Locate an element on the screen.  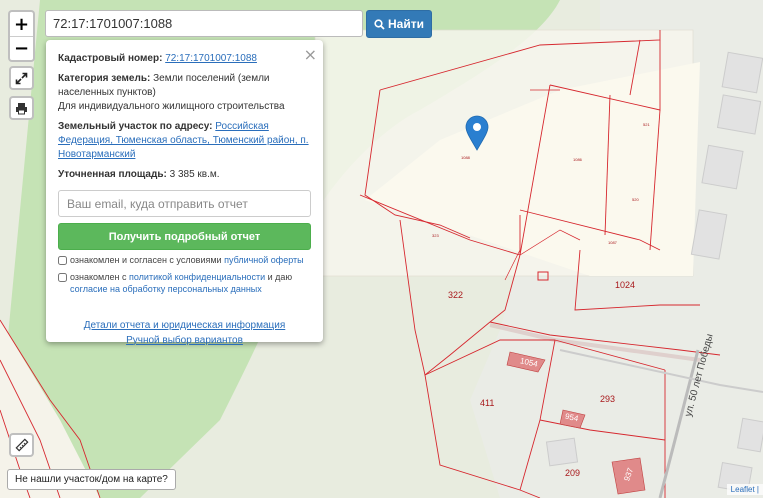
public-offer-link: публичной оферты is located at coordinates (264, 260).